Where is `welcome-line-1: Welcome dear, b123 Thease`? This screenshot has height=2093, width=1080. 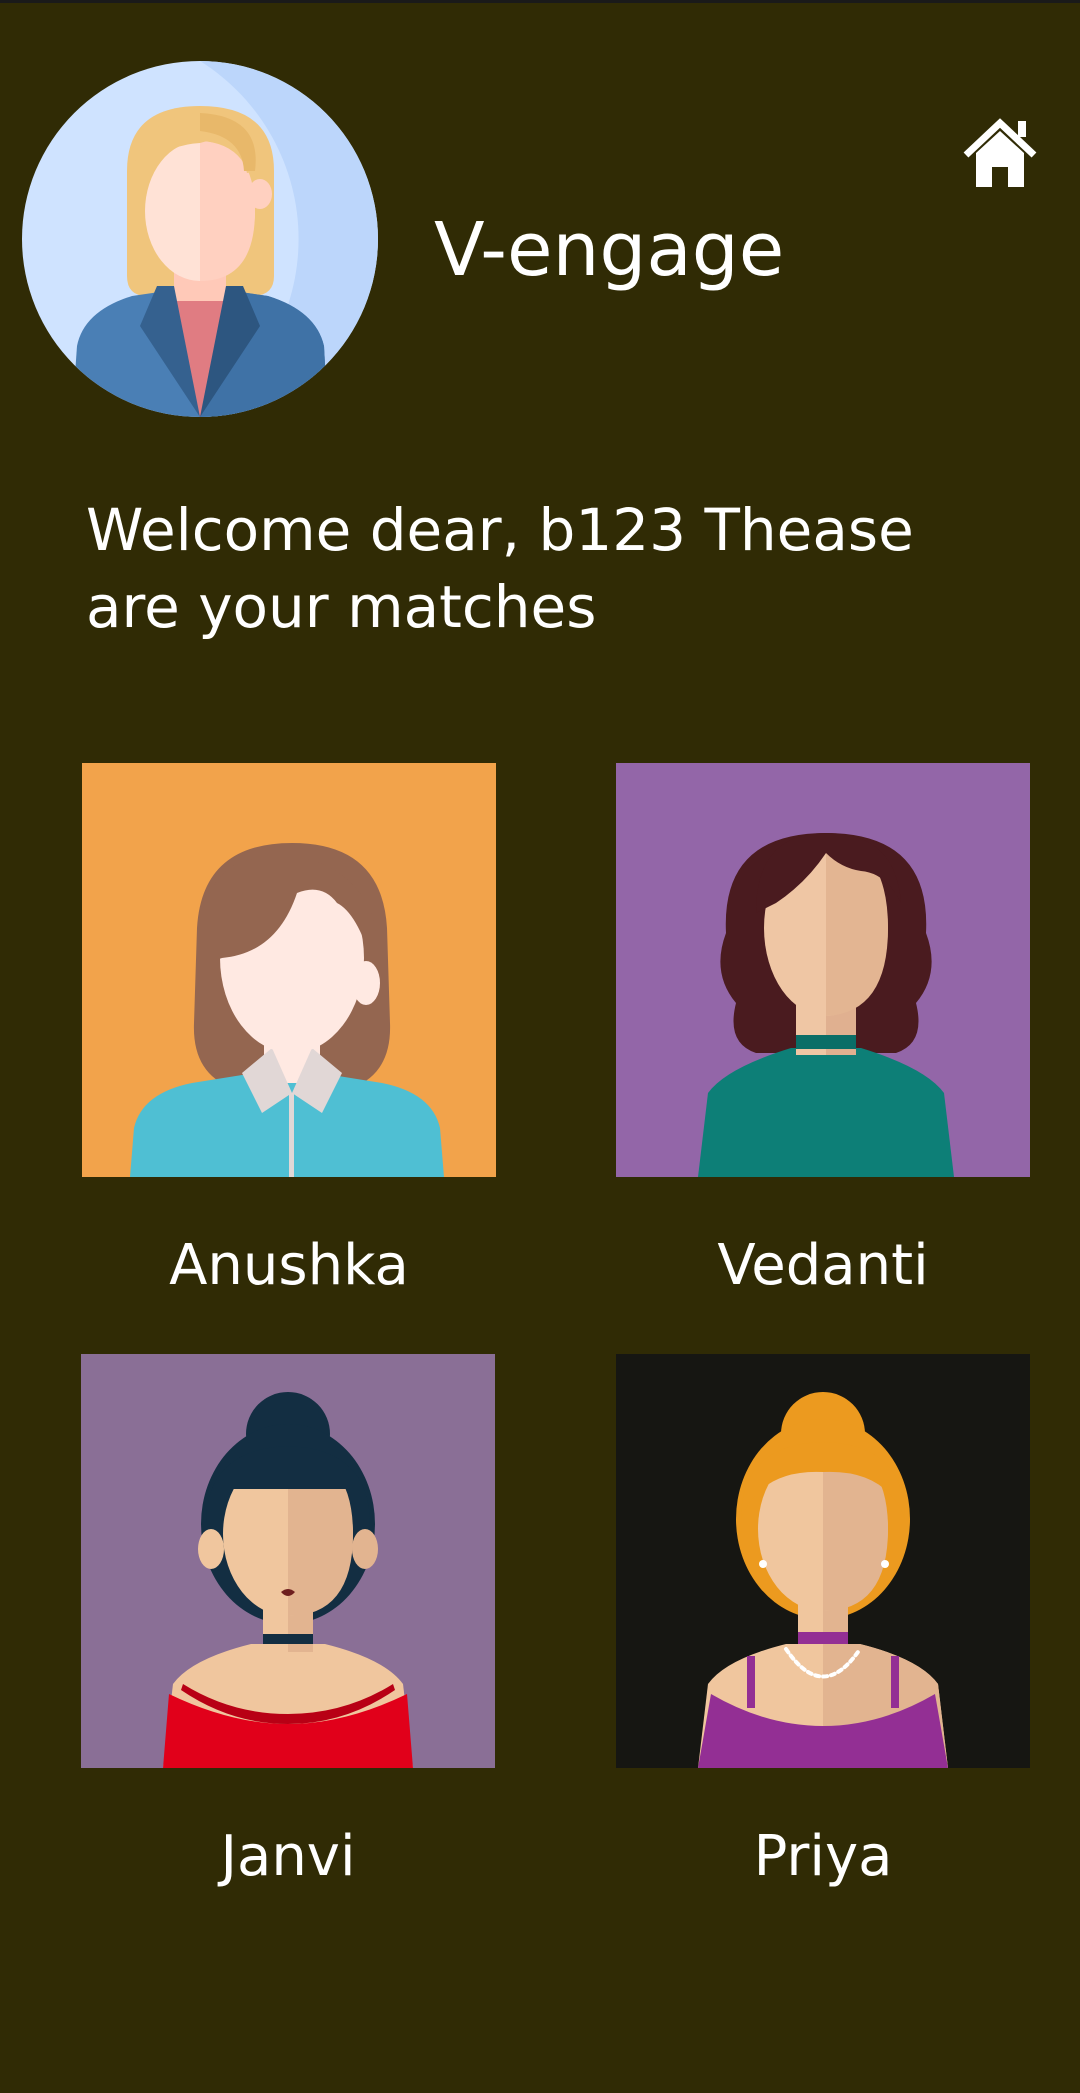 welcome-line-1: Welcome dear, b123 Thease is located at coordinates (500, 530).